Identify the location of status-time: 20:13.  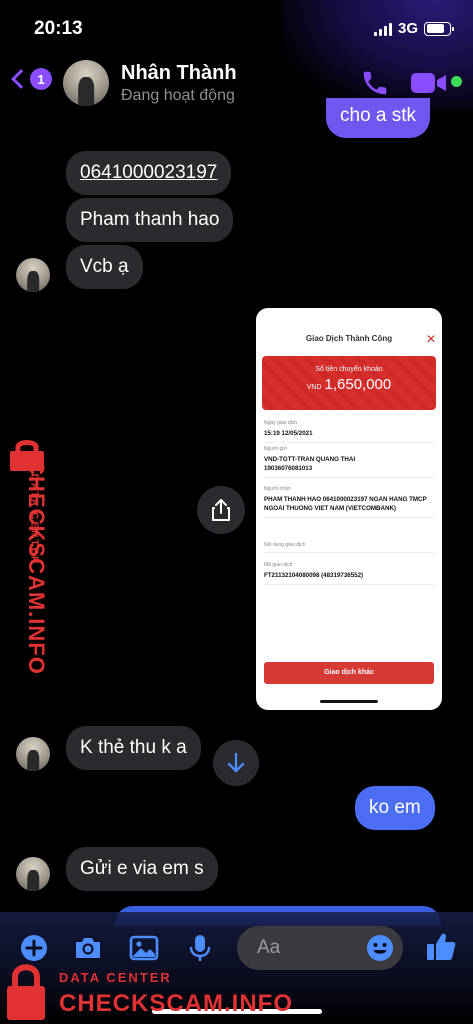
(58, 28).